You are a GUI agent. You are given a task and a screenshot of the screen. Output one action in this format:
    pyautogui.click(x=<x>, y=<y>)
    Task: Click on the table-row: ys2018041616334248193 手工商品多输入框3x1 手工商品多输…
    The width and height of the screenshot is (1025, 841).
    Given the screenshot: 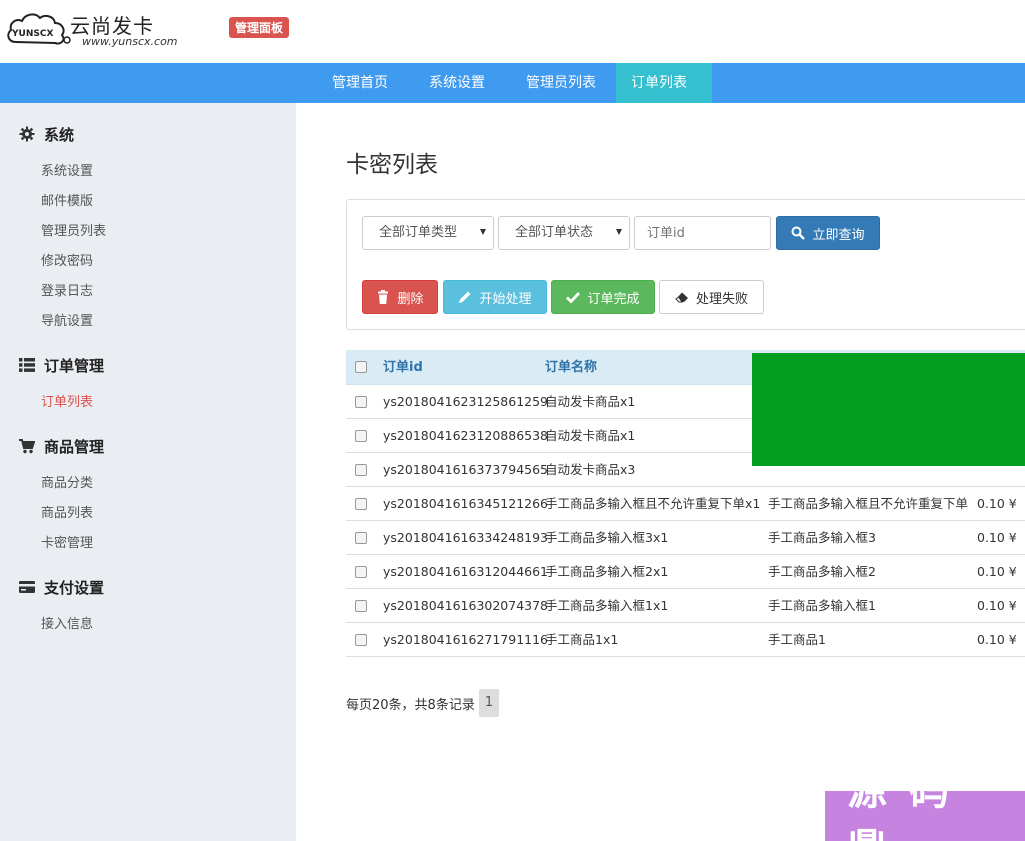 What is the action you would take?
    pyautogui.click(x=685, y=538)
    